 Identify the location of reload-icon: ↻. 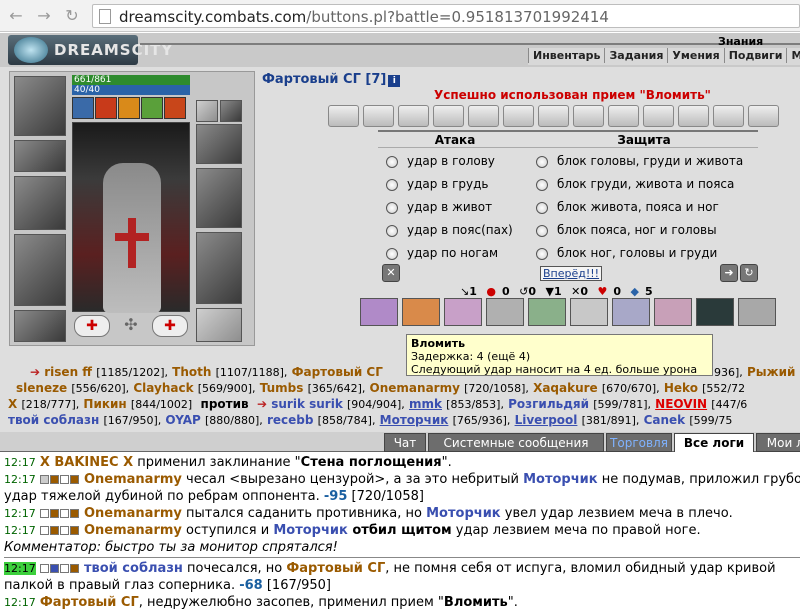
(72, 16).